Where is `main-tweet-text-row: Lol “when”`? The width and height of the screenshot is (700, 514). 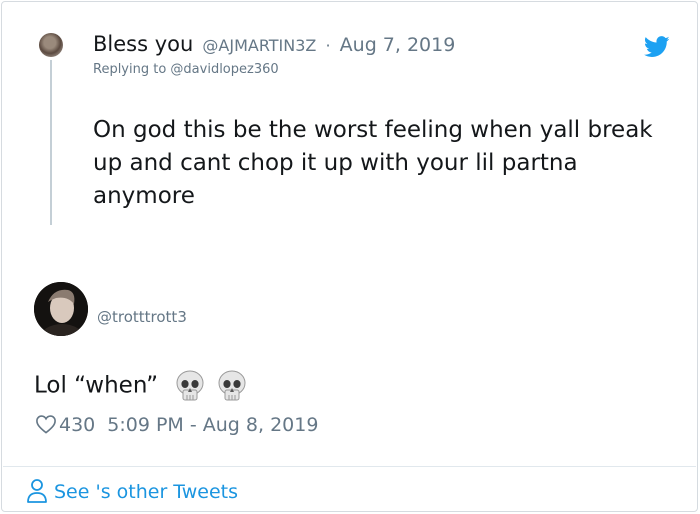
main-tweet-text-row: Lol “when” is located at coordinates (140, 386).